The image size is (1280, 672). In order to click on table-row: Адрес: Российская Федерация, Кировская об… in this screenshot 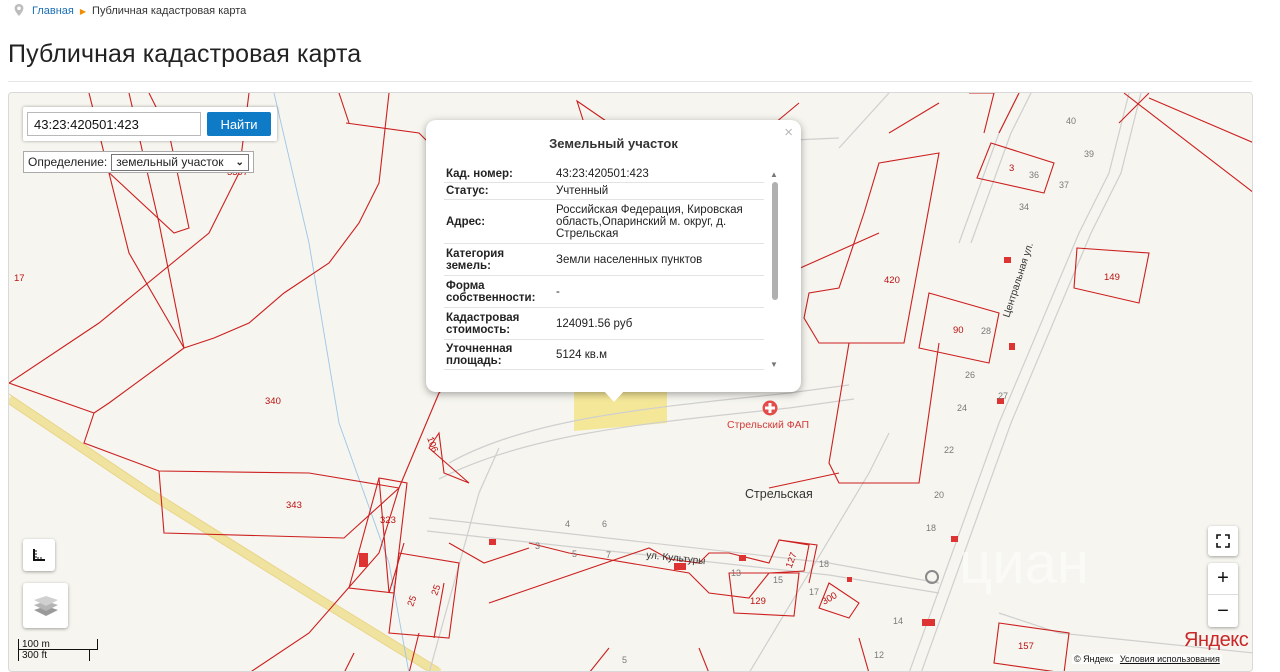, I will do `click(604, 221)`.